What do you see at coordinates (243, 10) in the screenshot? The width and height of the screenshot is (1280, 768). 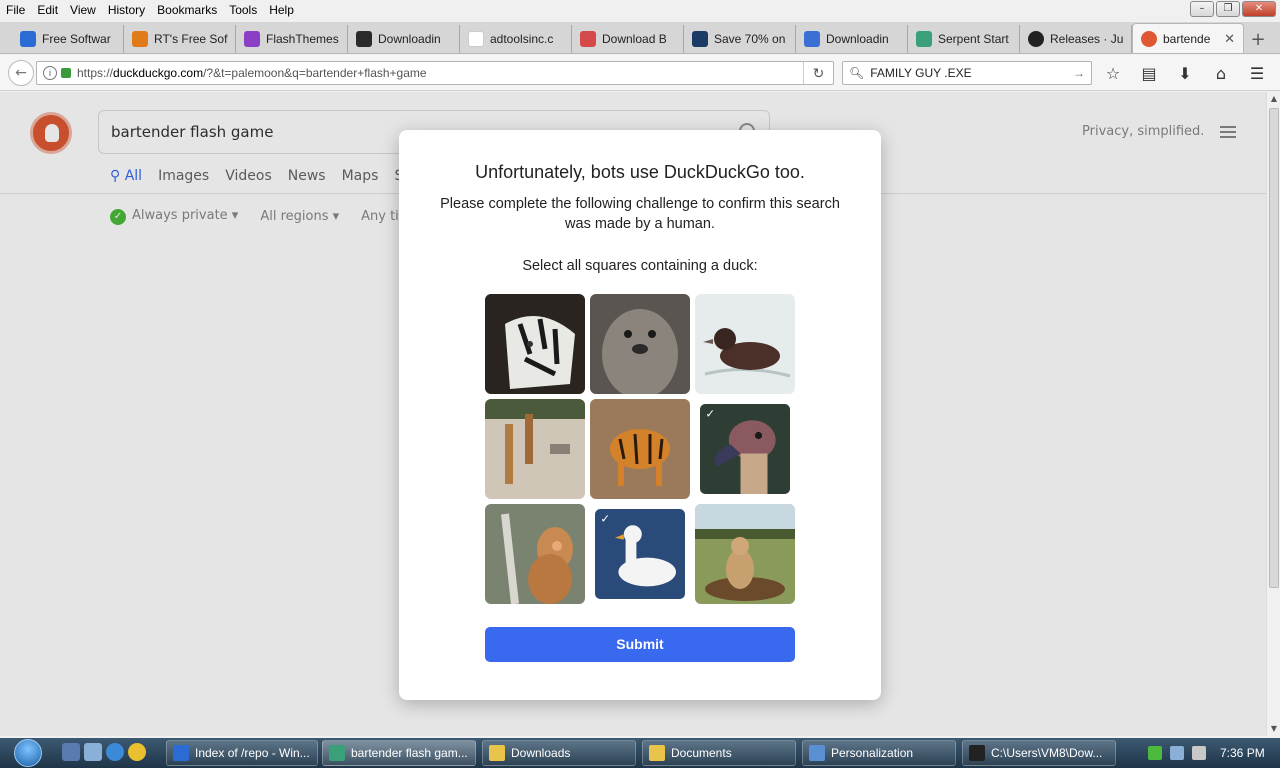 I see `menu-tools: Tools` at bounding box center [243, 10].